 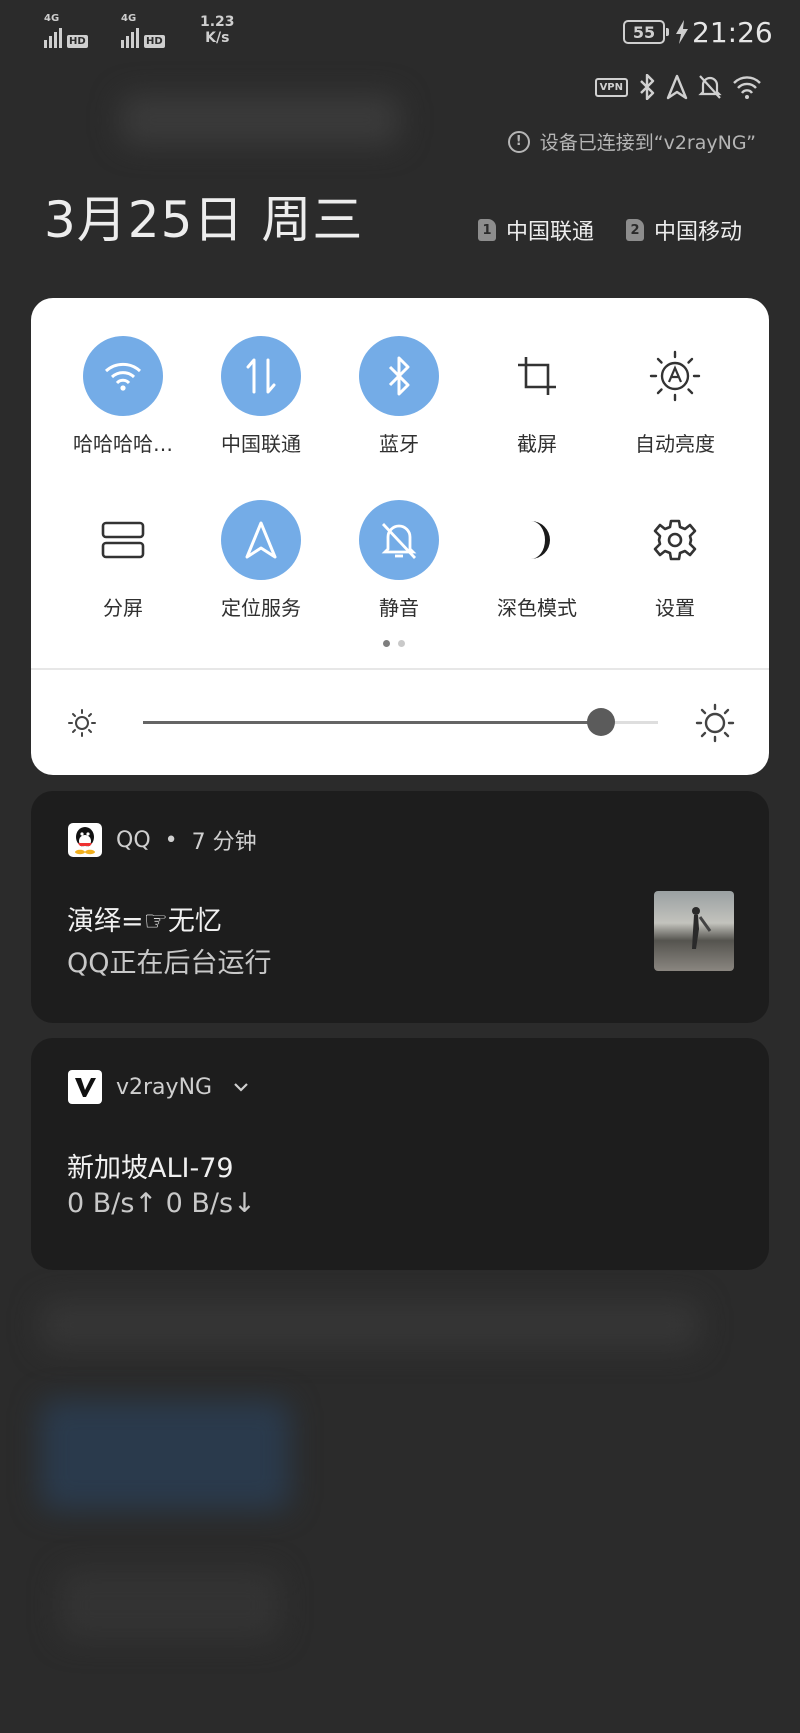 I want to click on tile-label: 中国联通, so click(x=261, y=444).